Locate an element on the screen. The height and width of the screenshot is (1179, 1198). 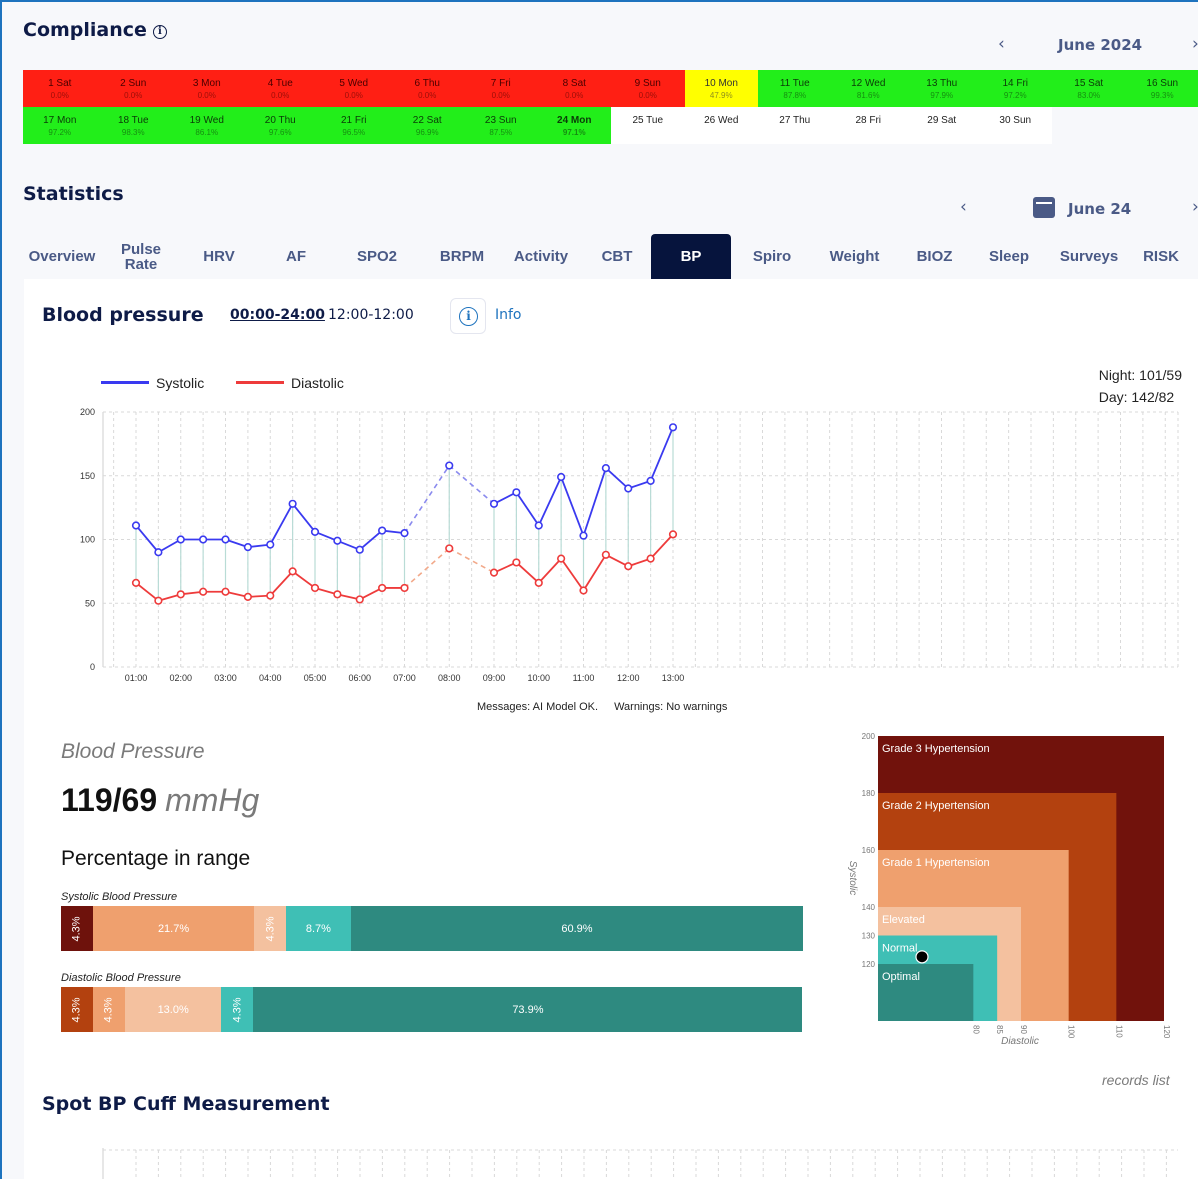
calendar-day: 4 Tue 0.0% is located at coordinates (280, 88).